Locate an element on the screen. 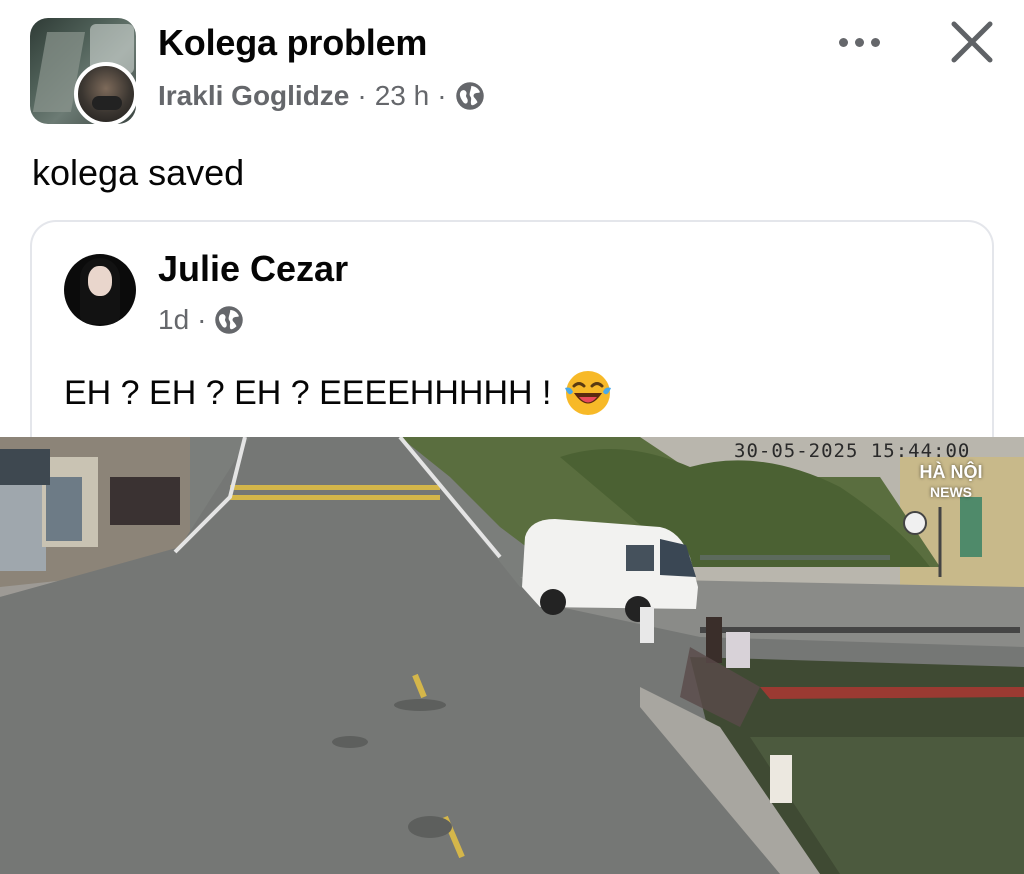 The image size is (1024, 874). post-meta: Irakli Goglidze · 23 h · is located at coordinates (321, 96).